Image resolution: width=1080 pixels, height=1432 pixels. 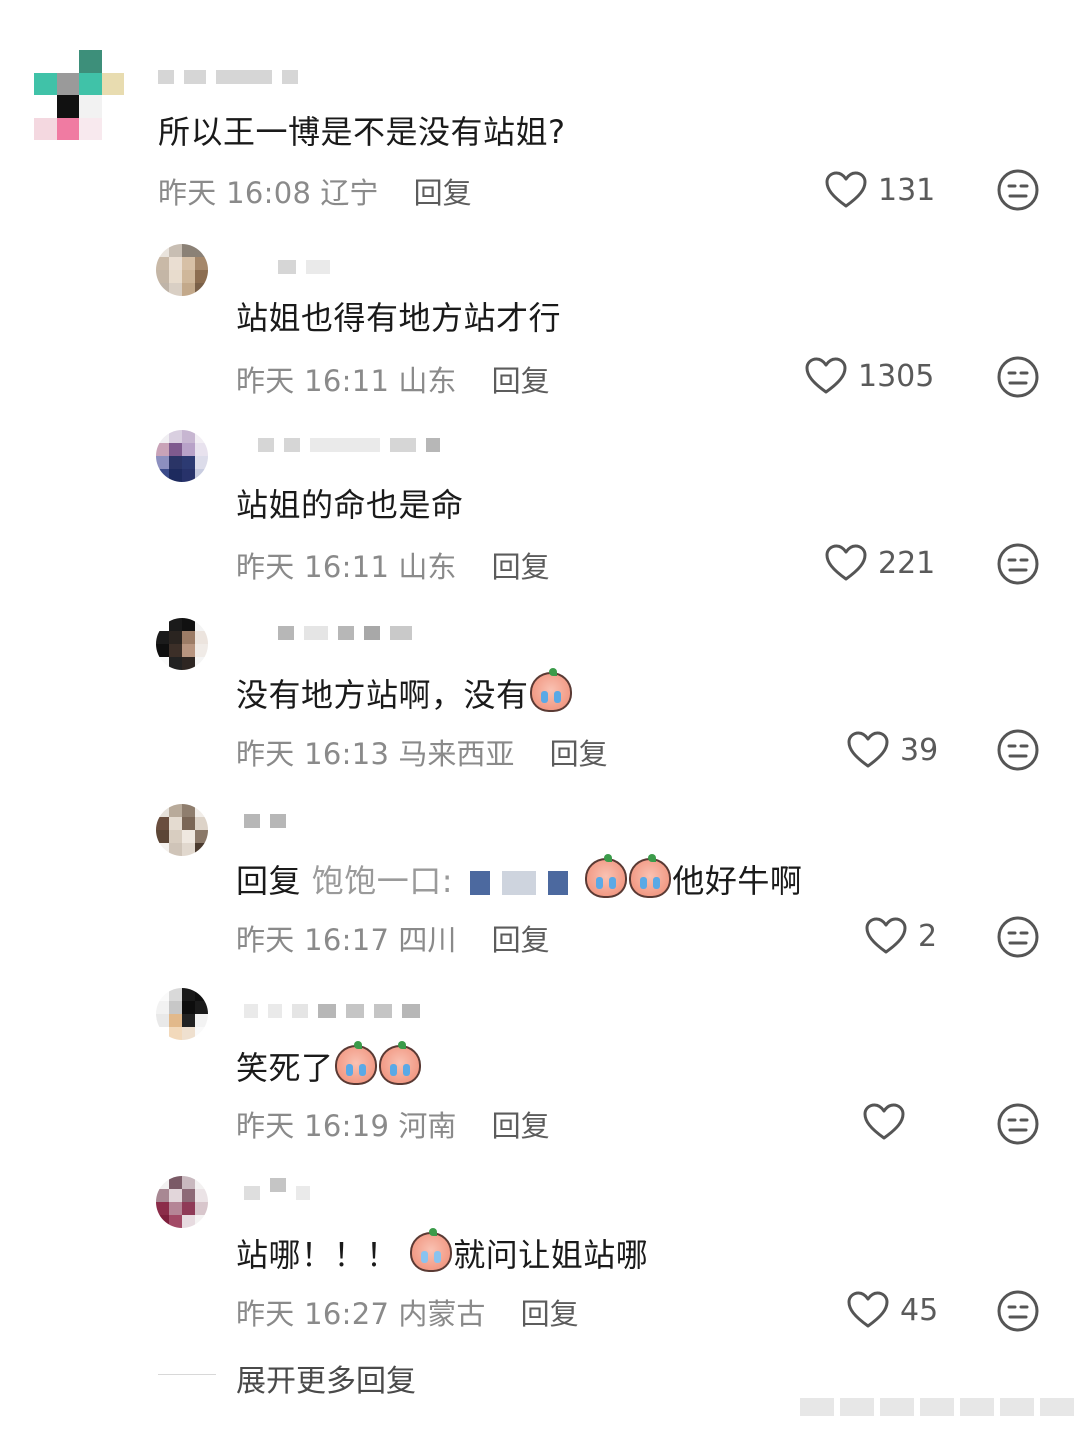 What do you see at coordinates (892, 1310) in the screenshot?
I see `like-button: 45` at bounding box center [892, 1310].